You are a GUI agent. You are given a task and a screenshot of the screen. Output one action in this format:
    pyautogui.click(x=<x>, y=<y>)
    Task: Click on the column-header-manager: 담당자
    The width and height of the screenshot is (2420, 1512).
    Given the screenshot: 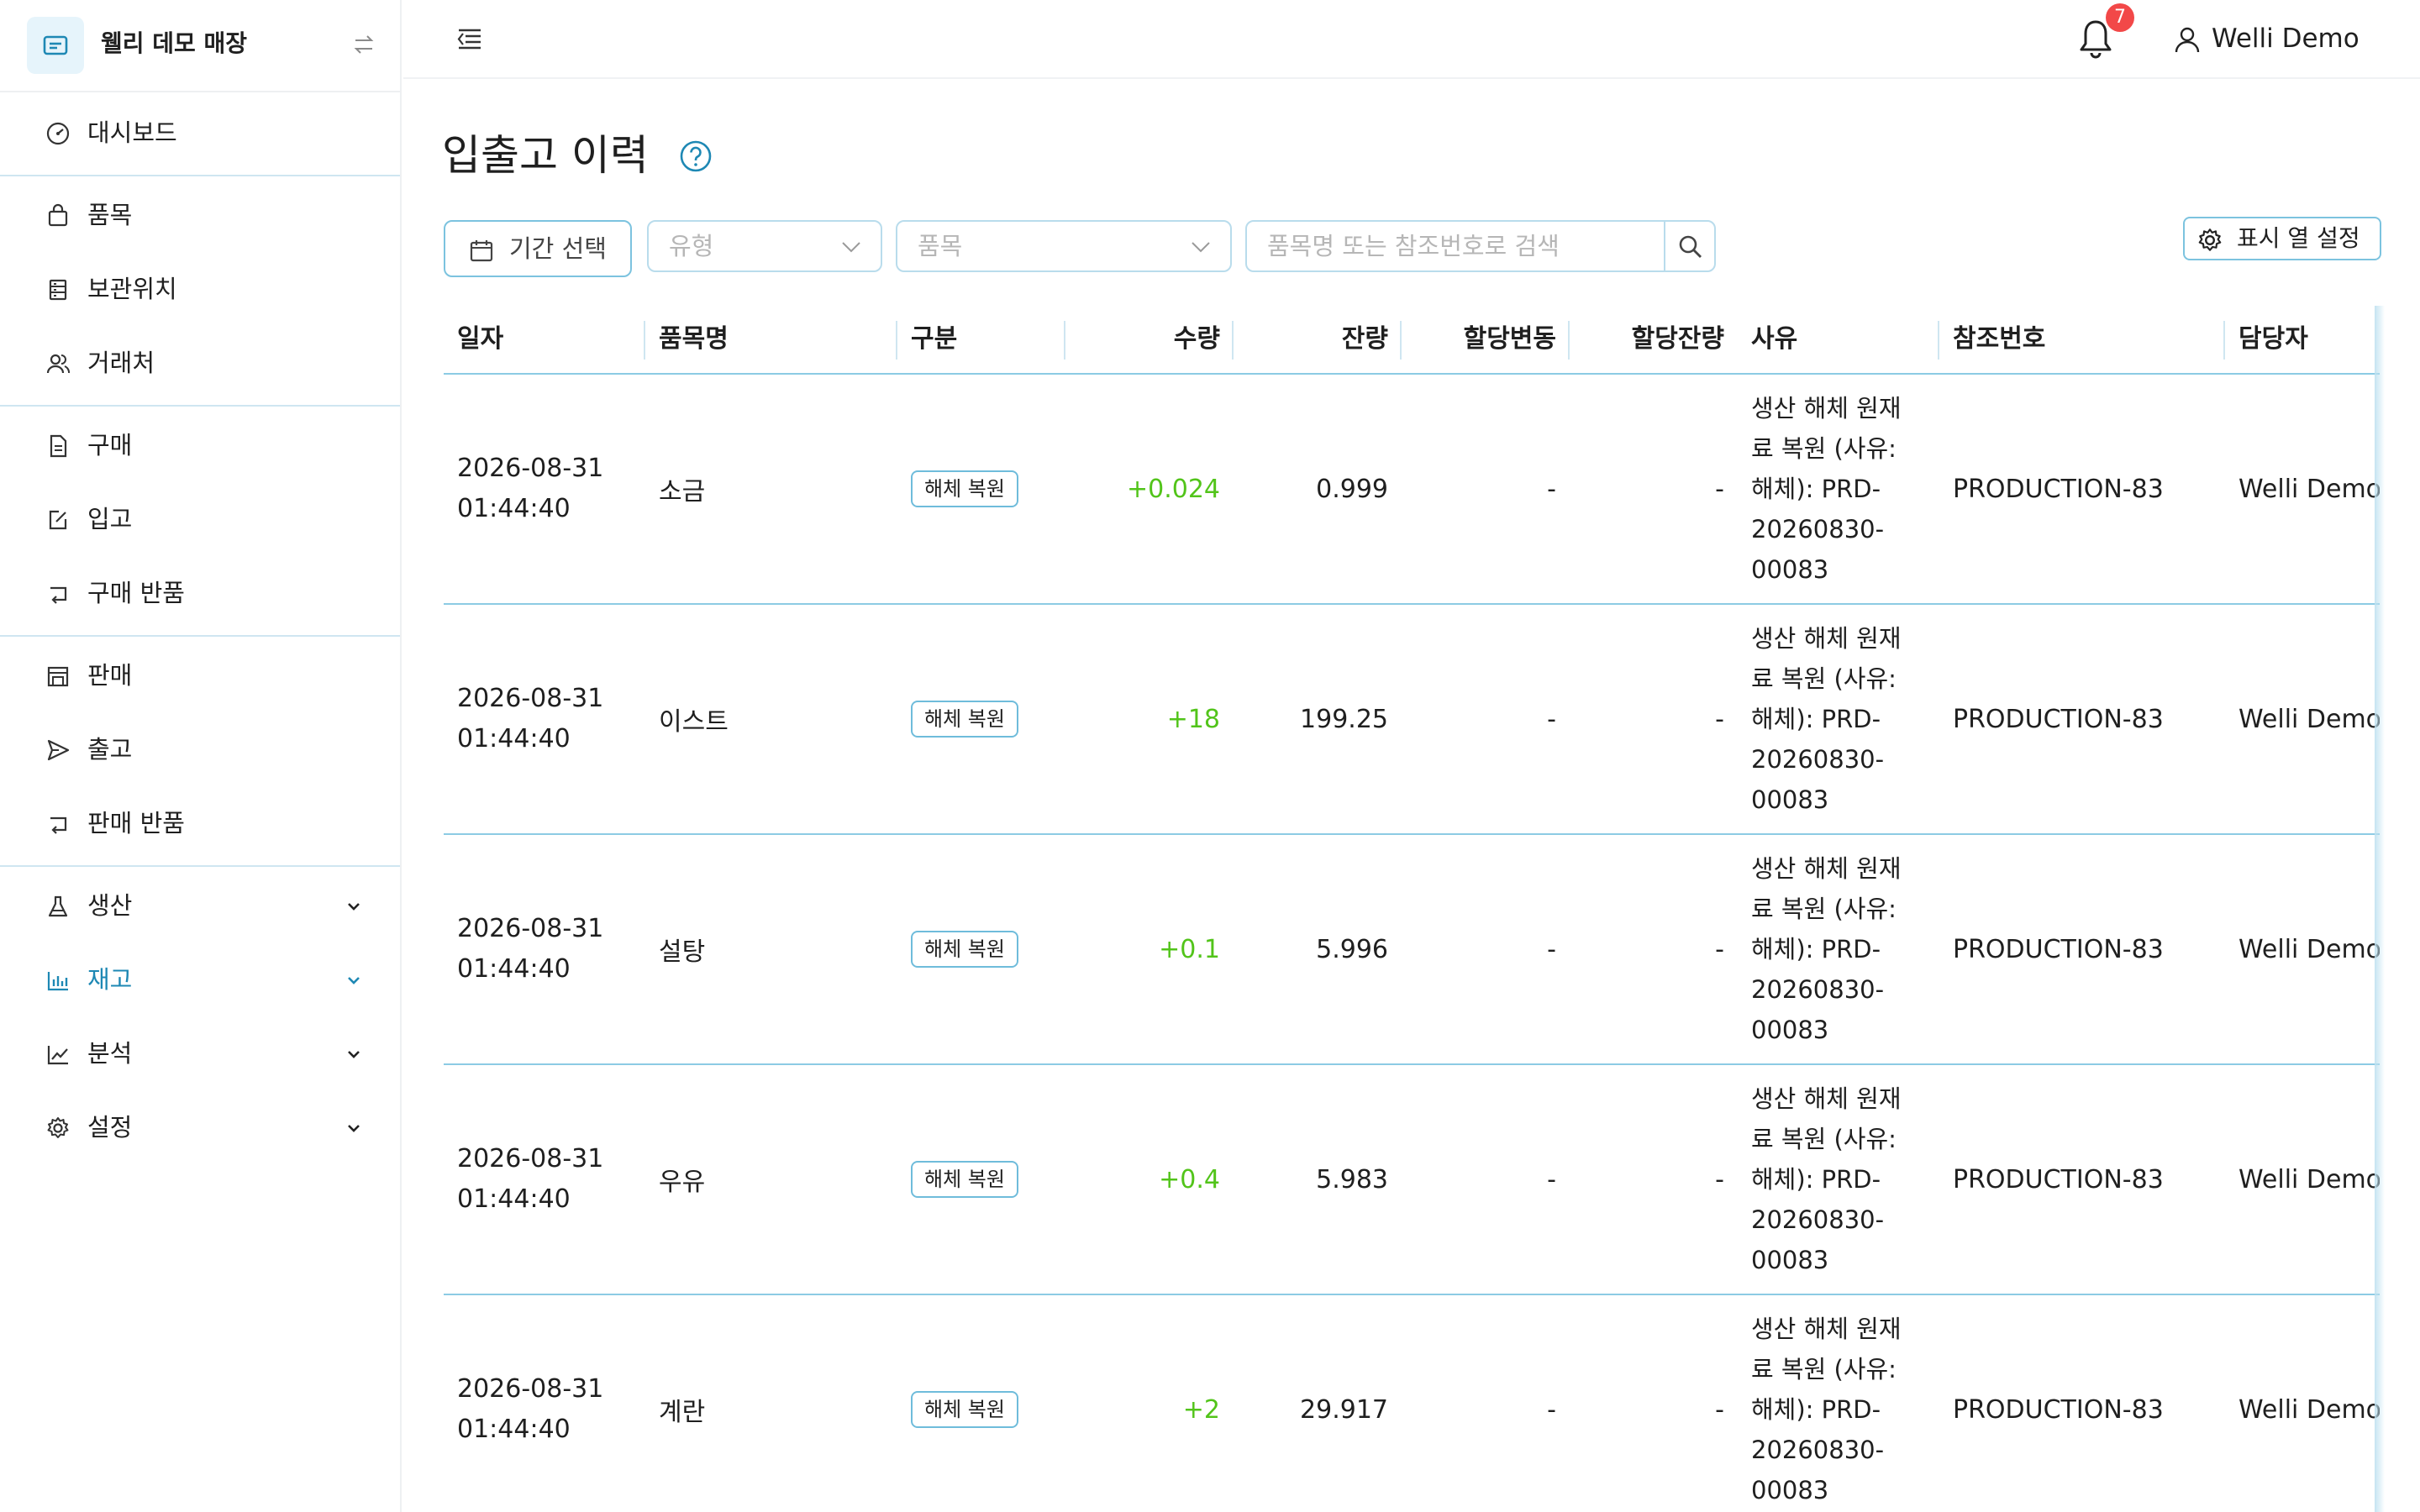 What is the action you would take?
    pyautogui.click(x=2302, y=339)
    